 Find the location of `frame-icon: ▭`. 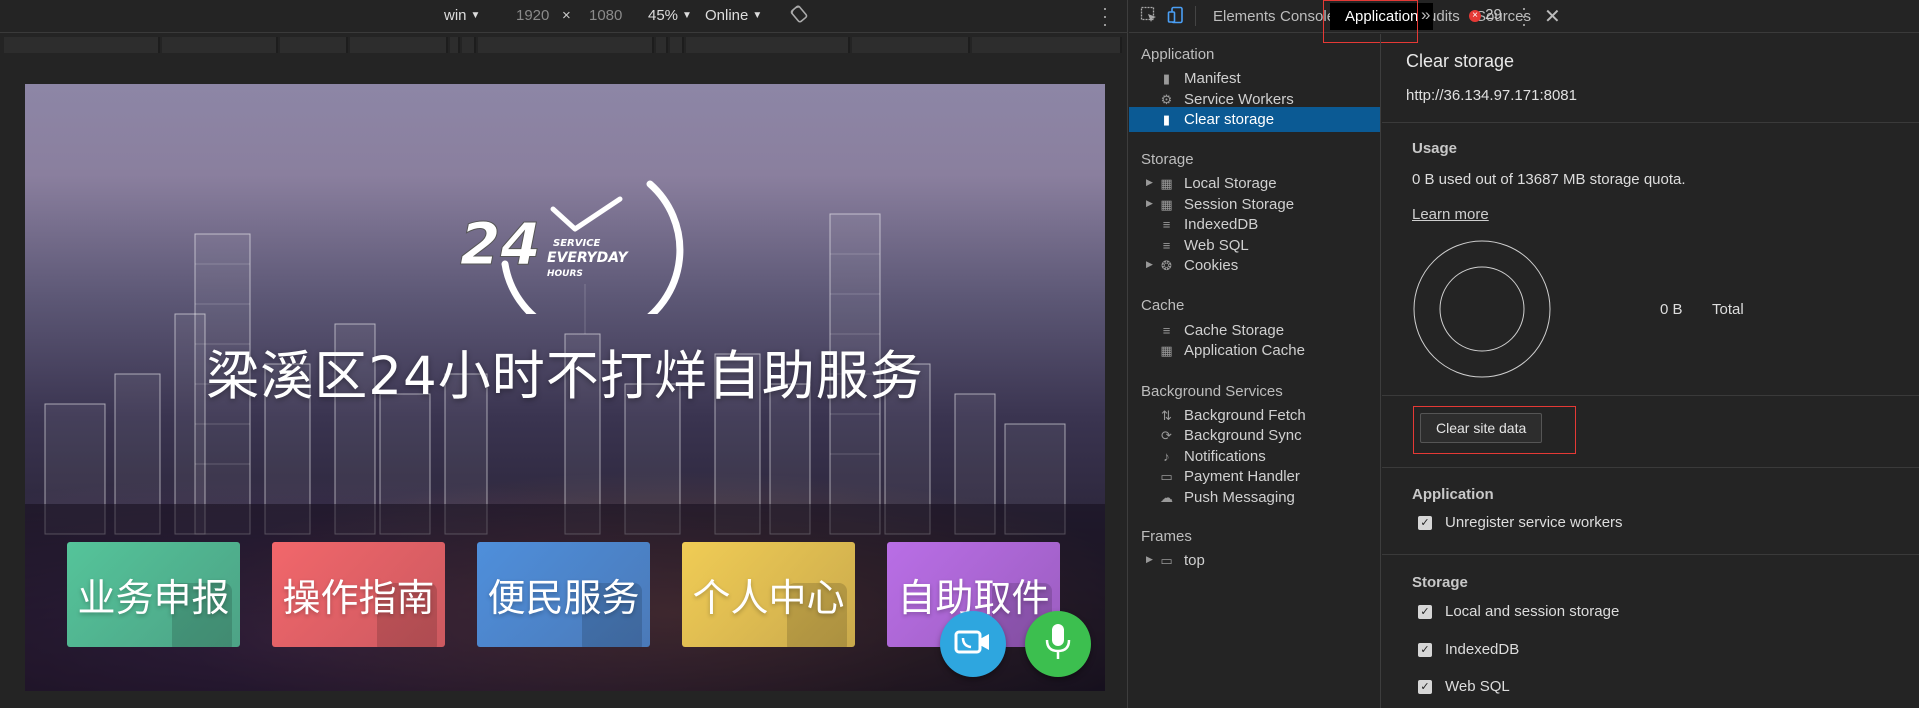

frame-icon: ▭ is located at coordinates (1166, 560).